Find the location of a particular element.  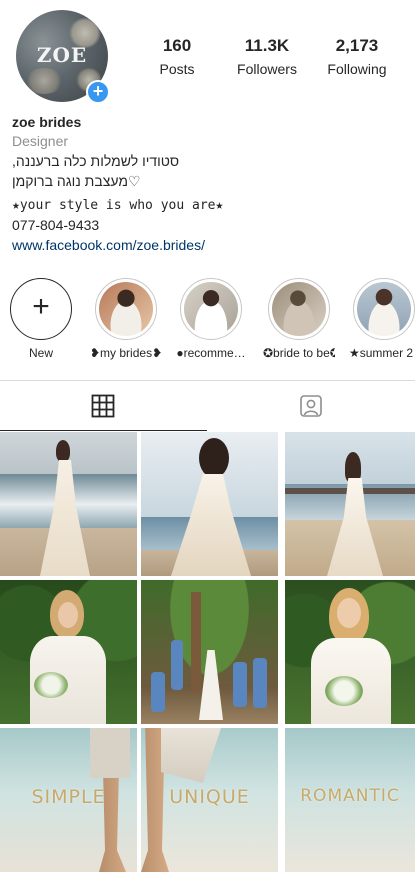

add-story-plus-icon: + is located at coordinates (98, 92).